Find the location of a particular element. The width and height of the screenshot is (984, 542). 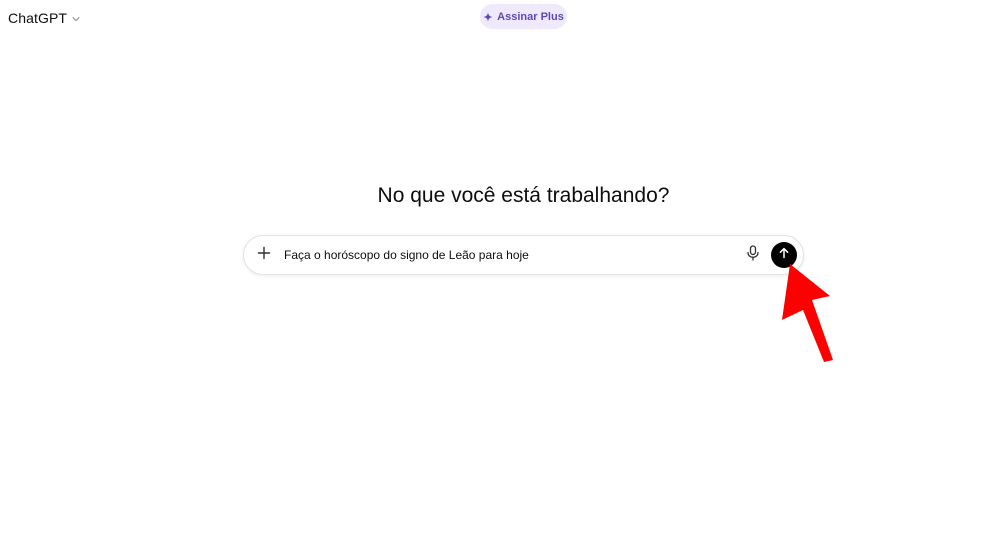

prompt-composer is located at coordinates (523, 255).